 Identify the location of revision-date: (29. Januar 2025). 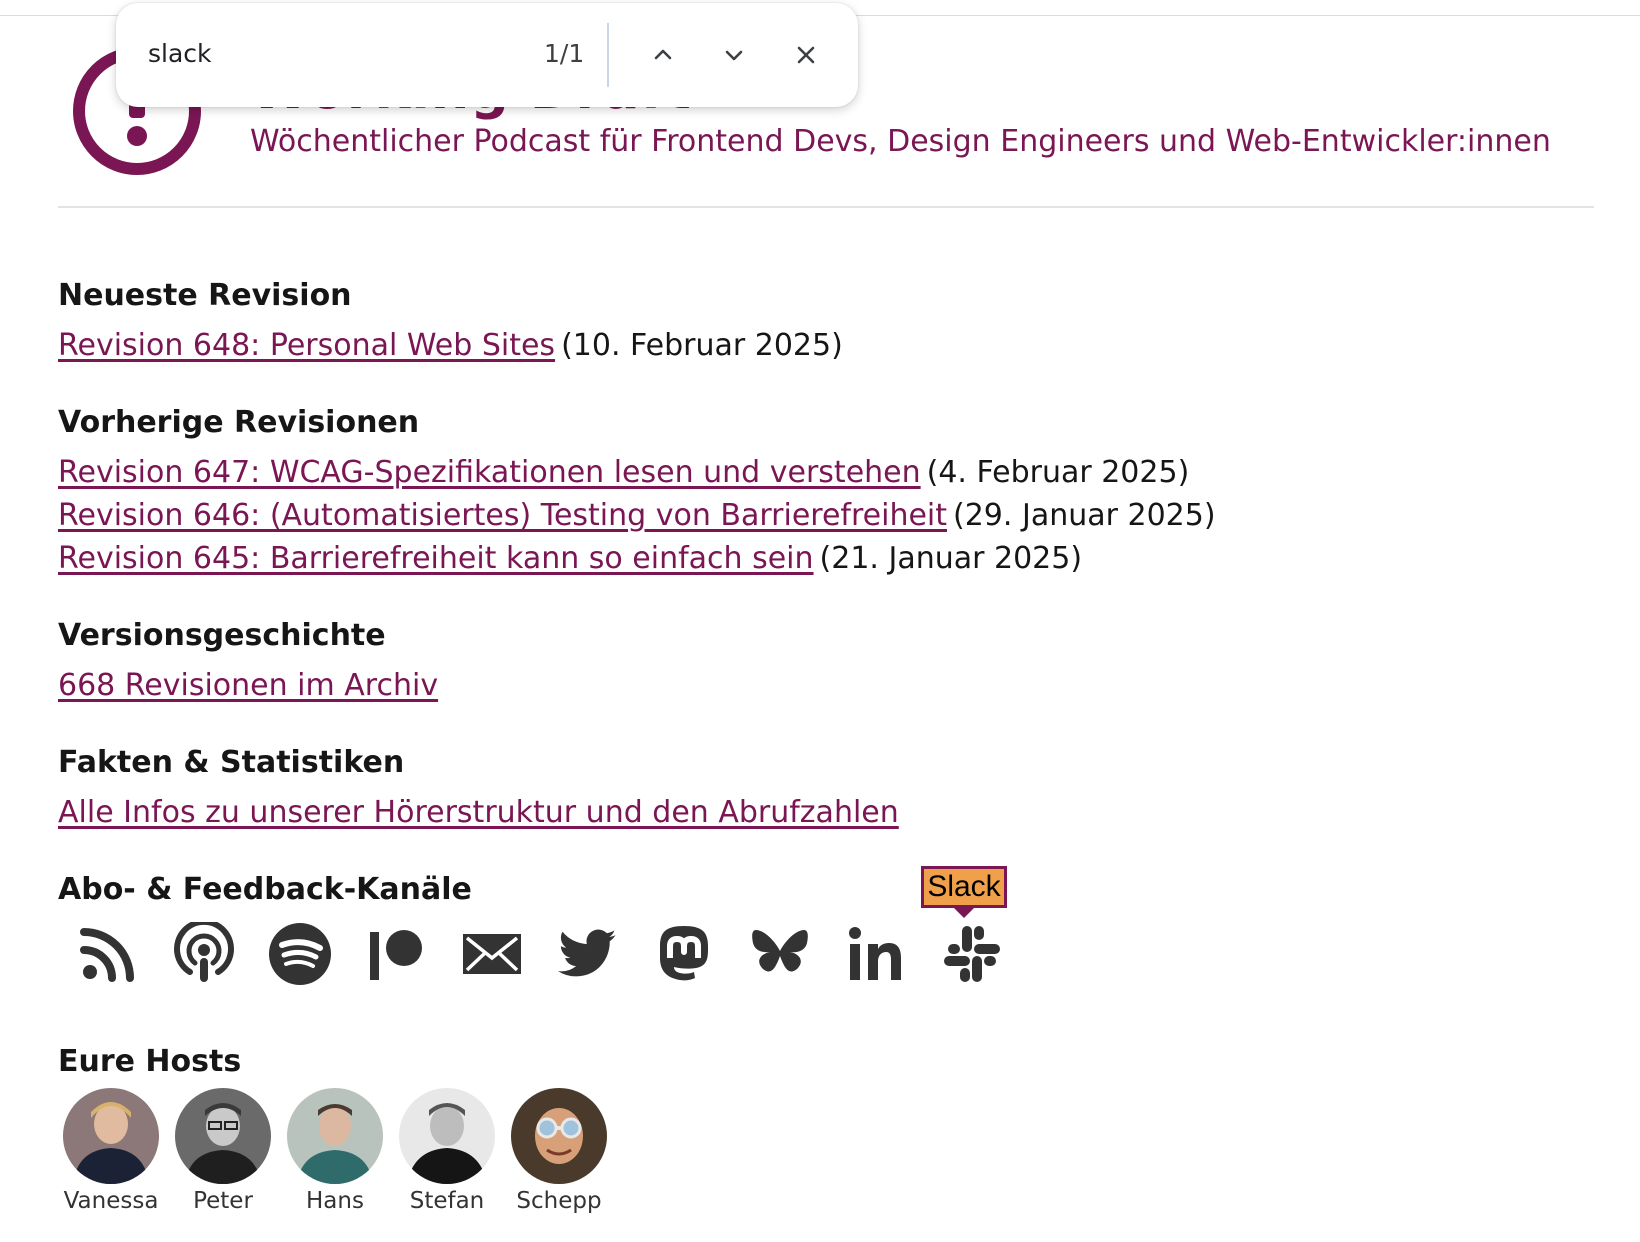
(1084, 515).